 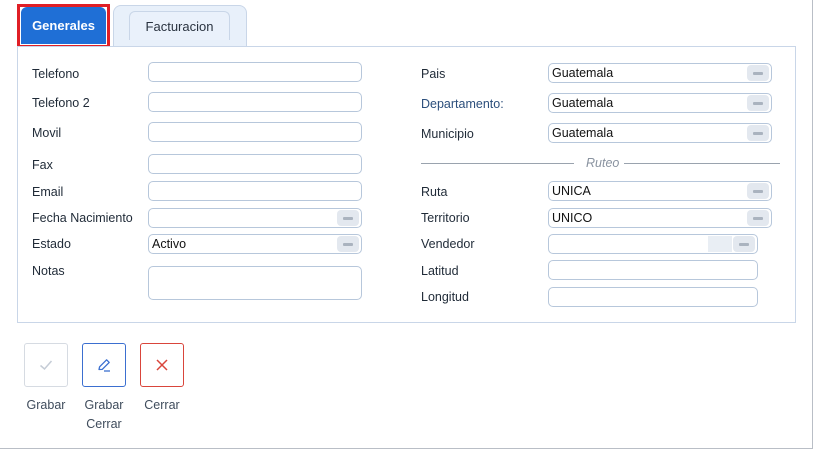 What do you see at coordinates (348, 218) in the screenshot?
I see `calendar-dropdown-icon` at bounding box center [348, 218].